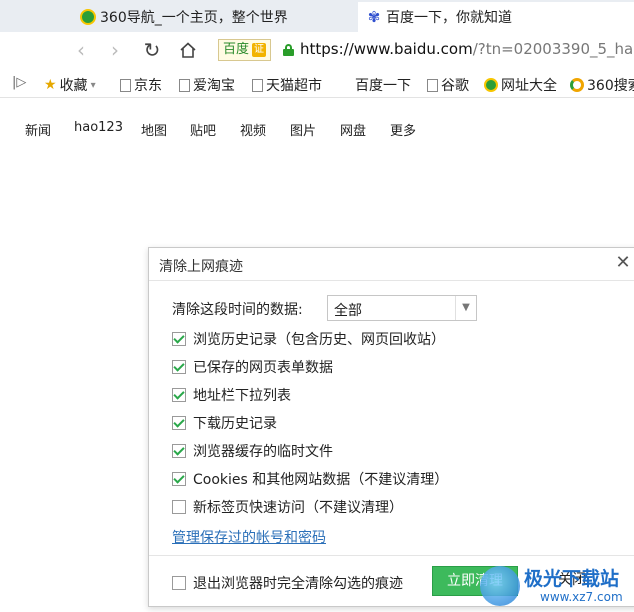 The image size is (634, 612). I want to click on bookmark-item: 京东, so click(141, 85).